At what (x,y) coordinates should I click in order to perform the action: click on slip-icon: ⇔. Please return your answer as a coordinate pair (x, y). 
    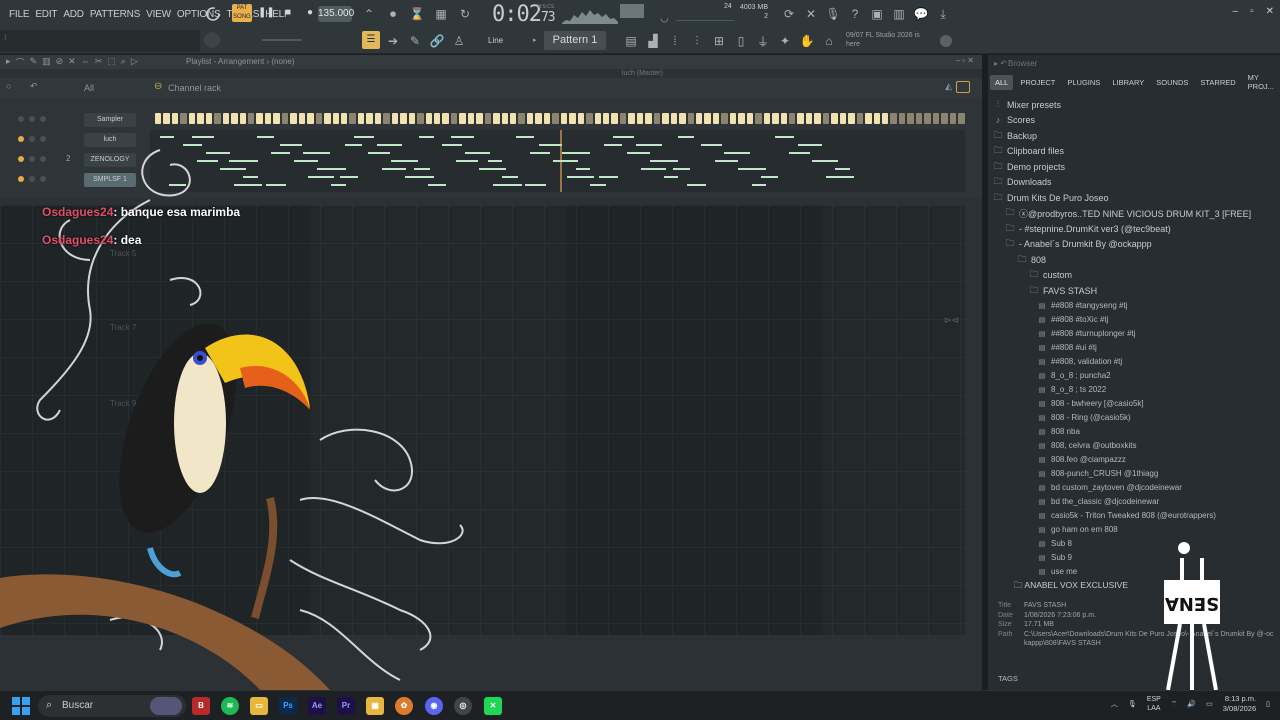
    Looking at the image, I should click on (85, 62).